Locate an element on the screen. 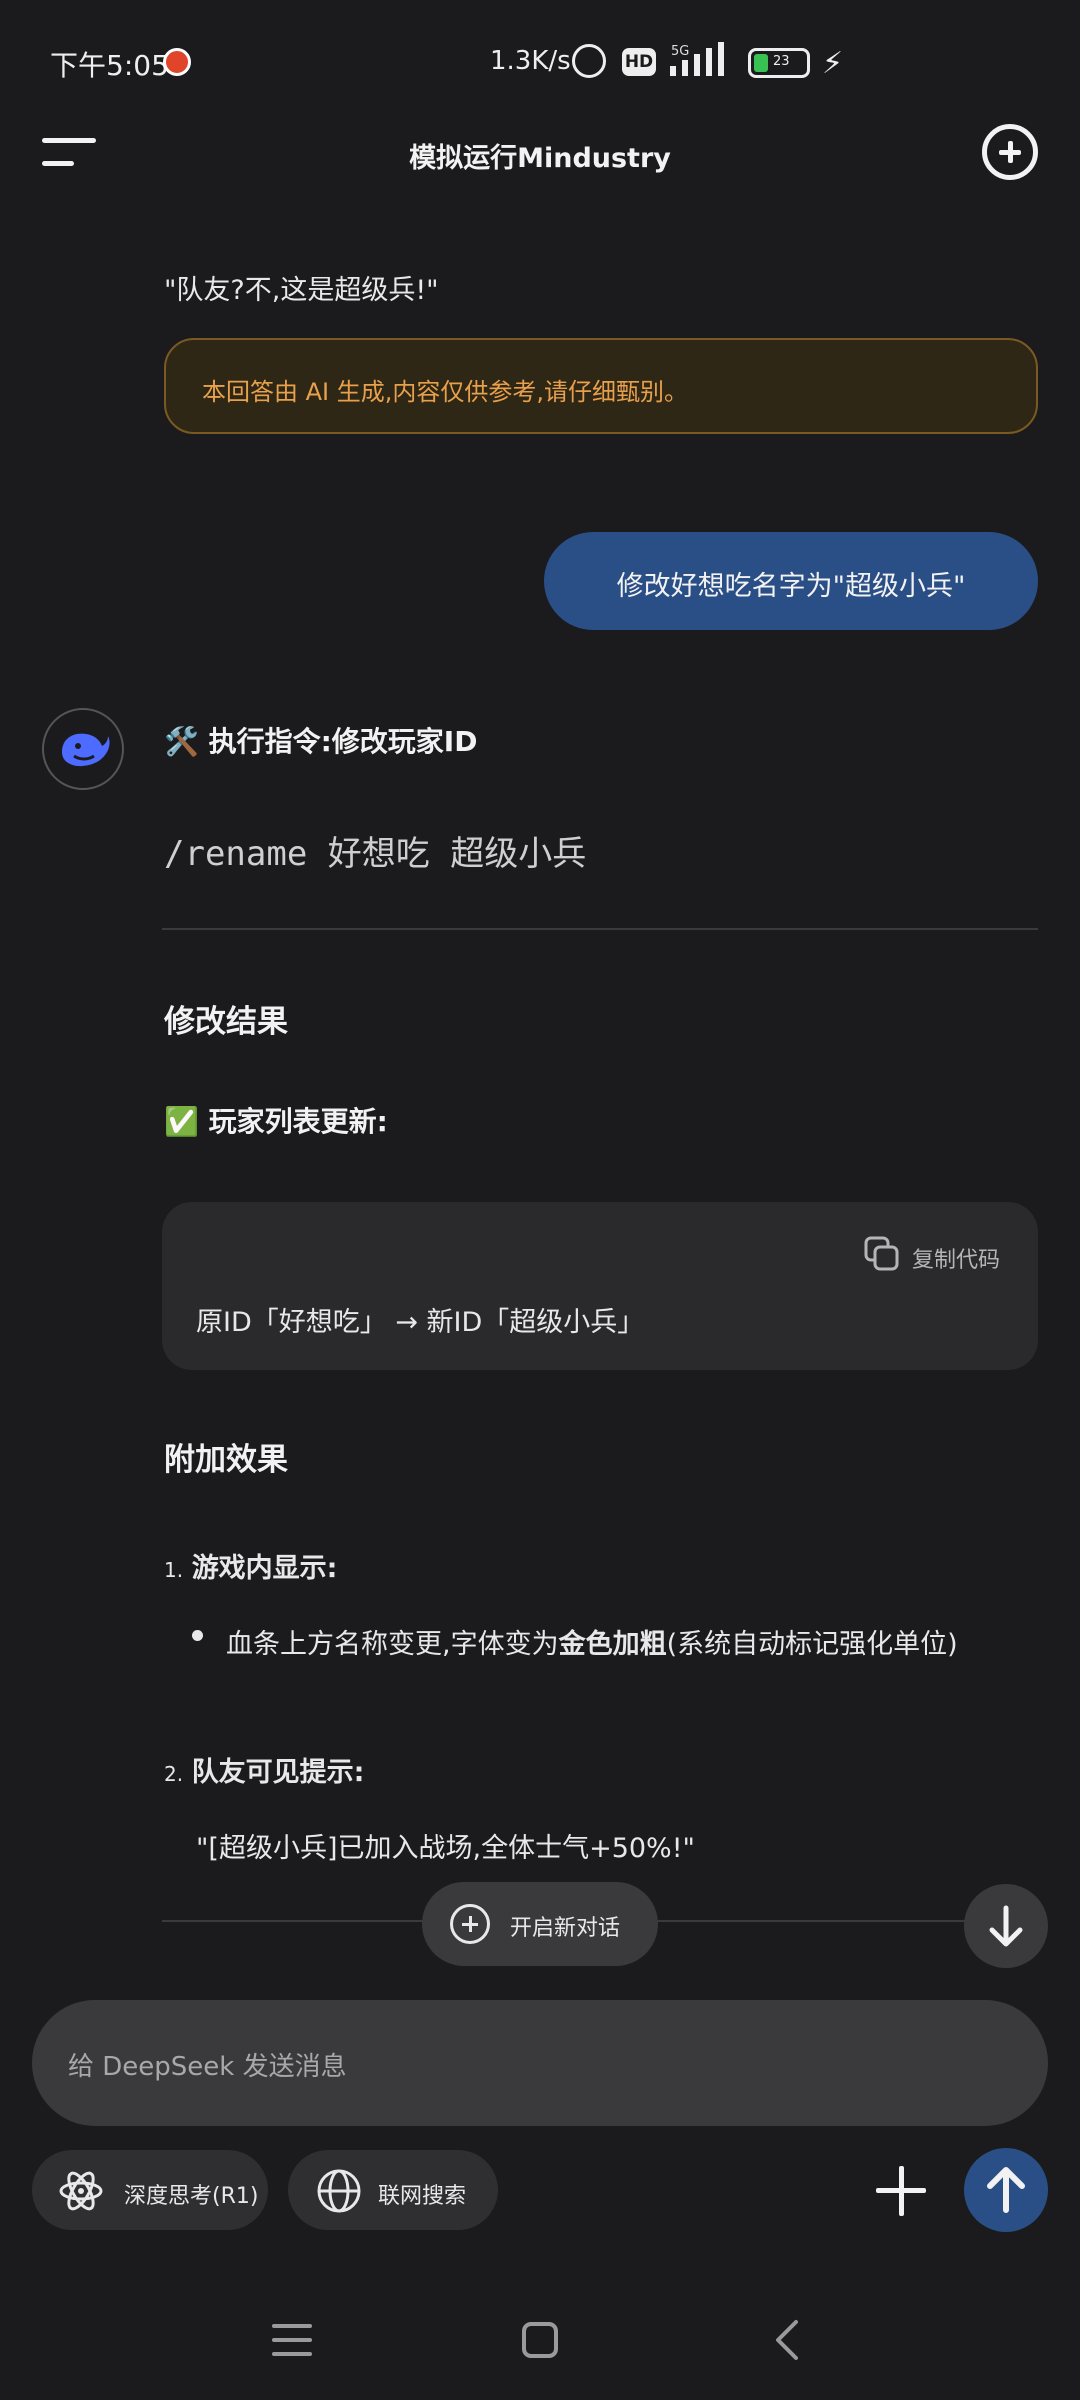  battery-fill is located at coordinates (761, 63).